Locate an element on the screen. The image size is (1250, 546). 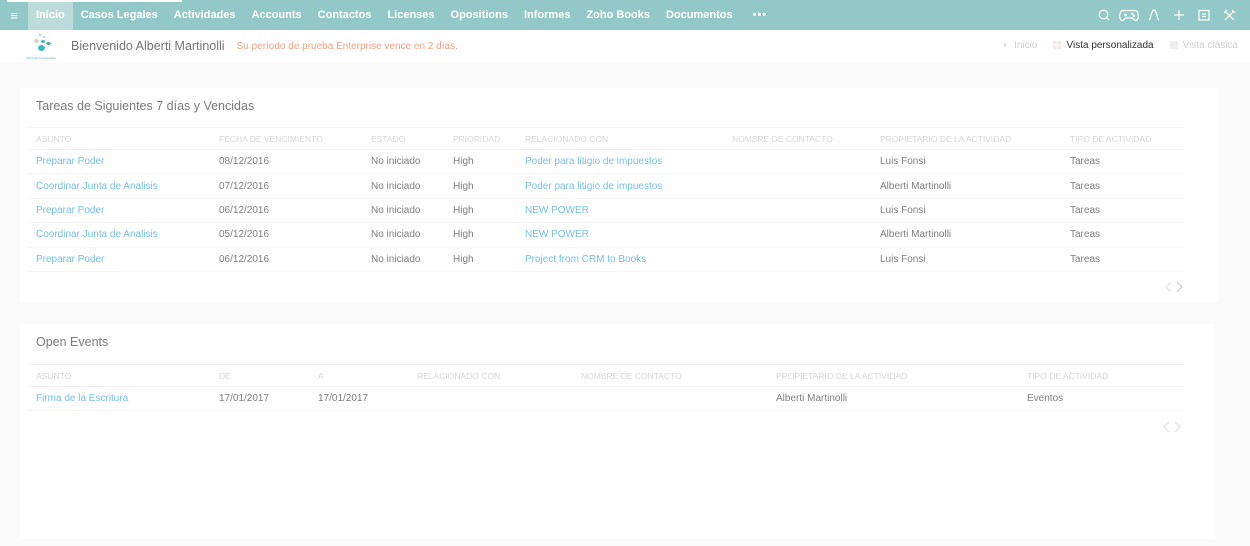
view-label: Vista personalizada is located at coordinates (1110, 45).